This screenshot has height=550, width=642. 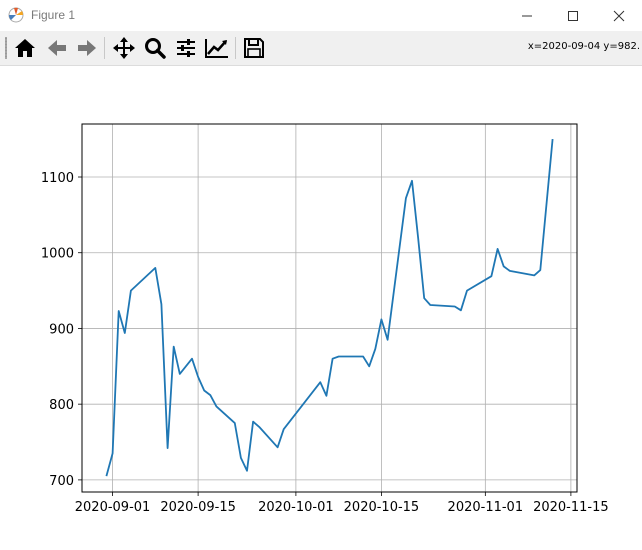 I want to click on cursor-coordinates: x=2020-09-04 y=982., so click(x=583, y=46).